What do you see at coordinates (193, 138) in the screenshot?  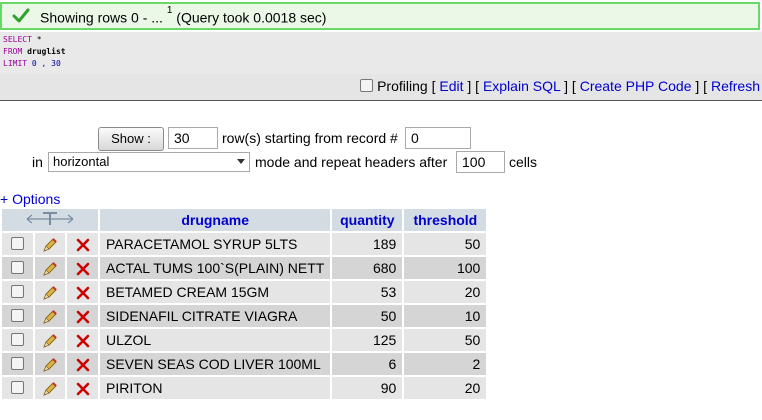 I see `rows-count-input: 30` at bounding box center [193, 138].